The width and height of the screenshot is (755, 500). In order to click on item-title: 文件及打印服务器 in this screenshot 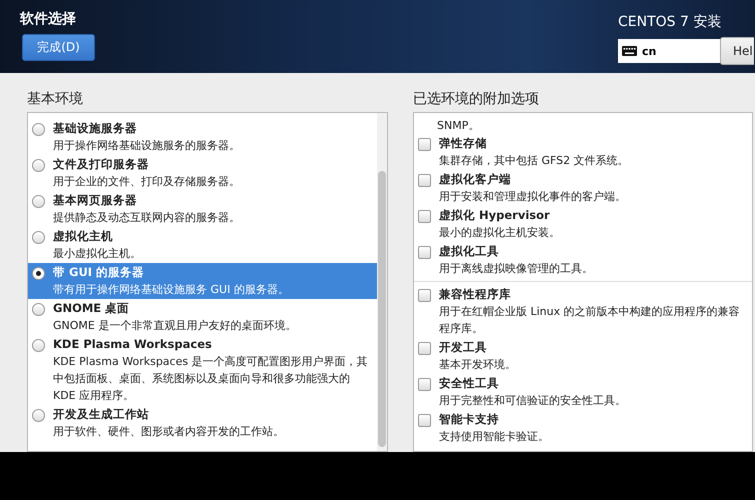, I will do `click(101, 164)`.